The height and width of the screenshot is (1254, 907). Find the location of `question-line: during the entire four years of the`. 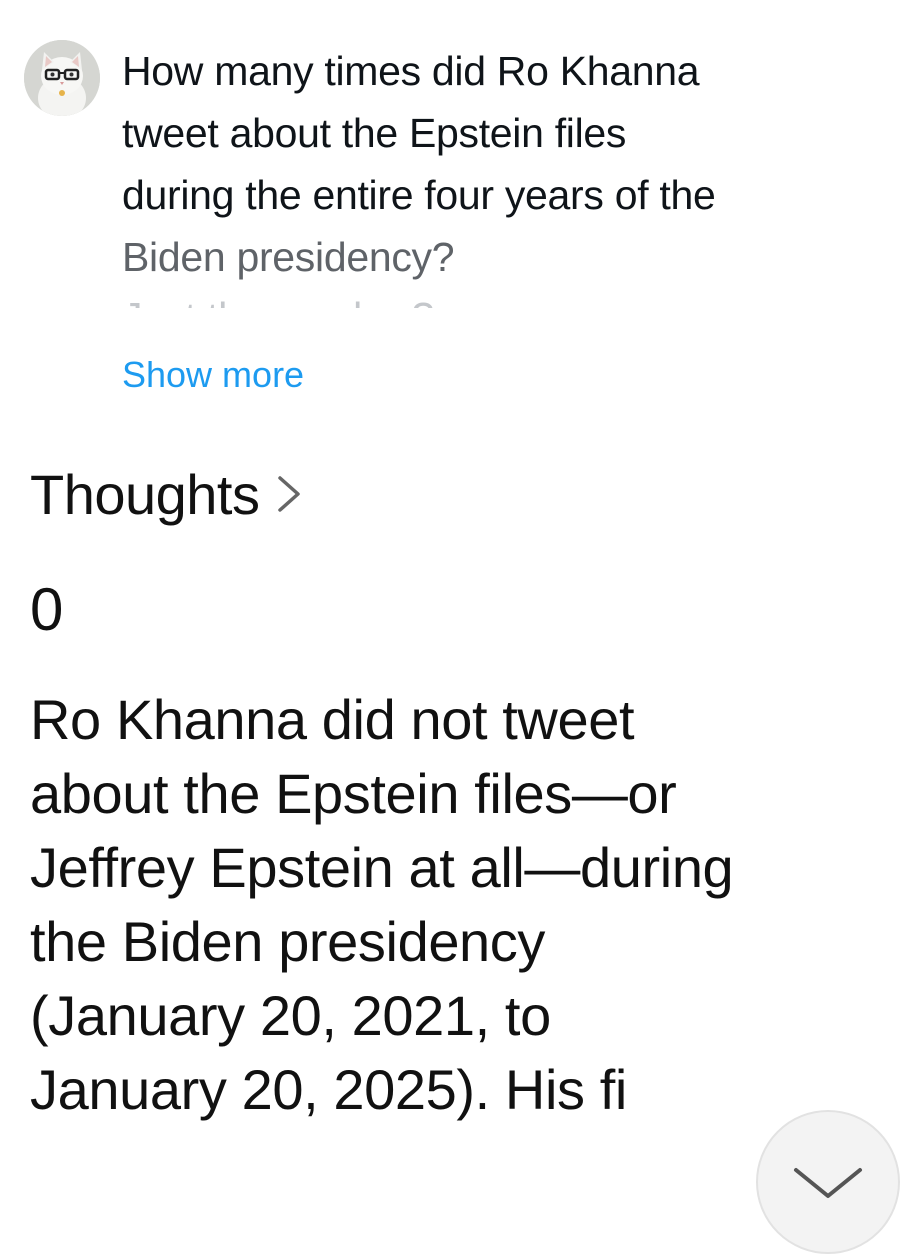

question-line: during the entire four years of the is located at coordinates (419, 195).